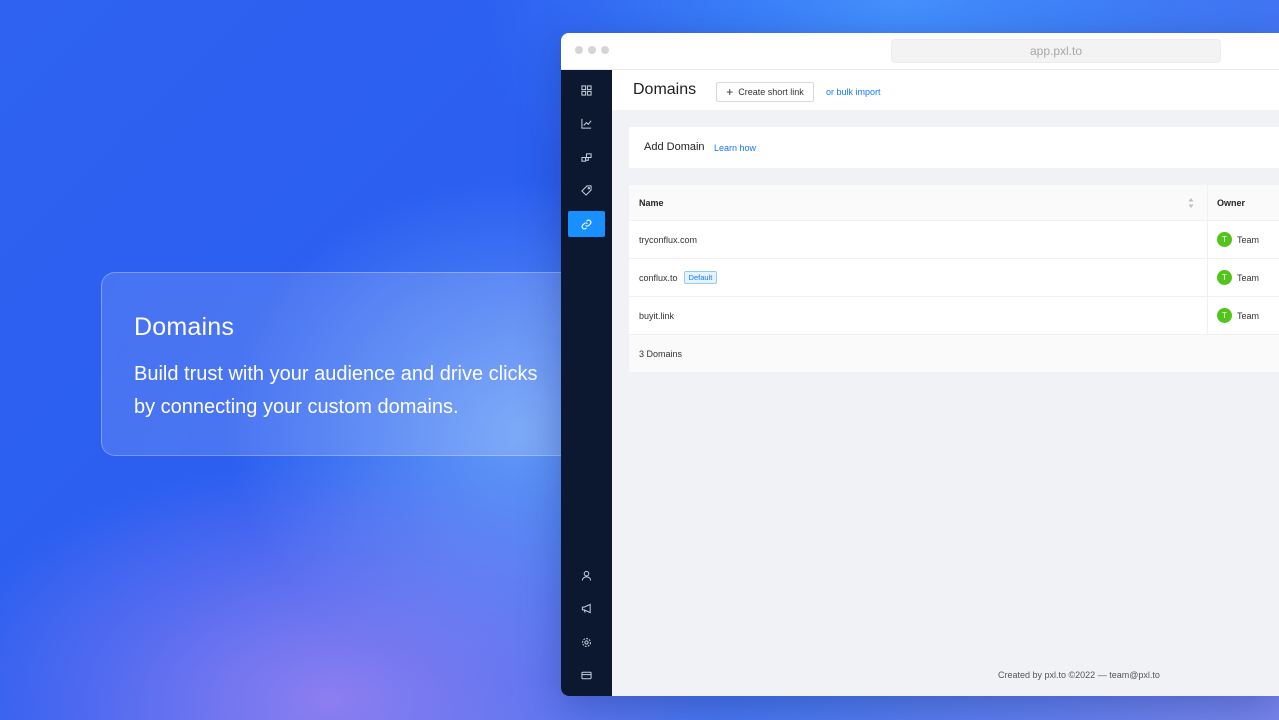 This screenshot has height=720, width=1279. What do you see at coordinates (1056, 51) in the screenshot?
I see `address-bar: app.pxl.to` at bounding box center [1056, 51].